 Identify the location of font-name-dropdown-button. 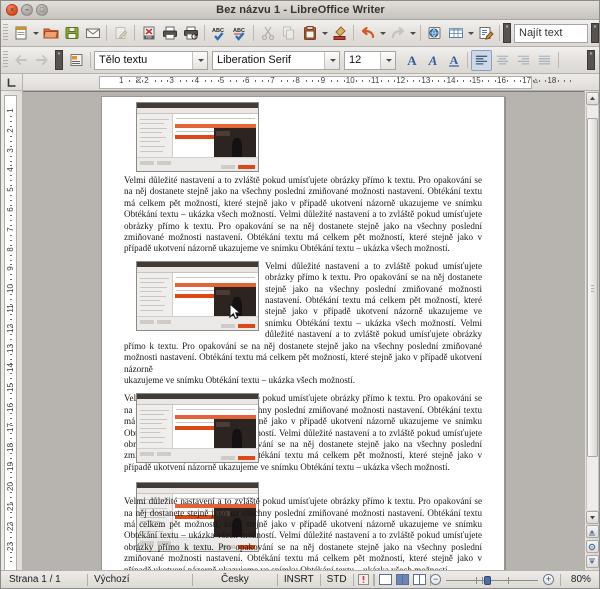
(331, 60).